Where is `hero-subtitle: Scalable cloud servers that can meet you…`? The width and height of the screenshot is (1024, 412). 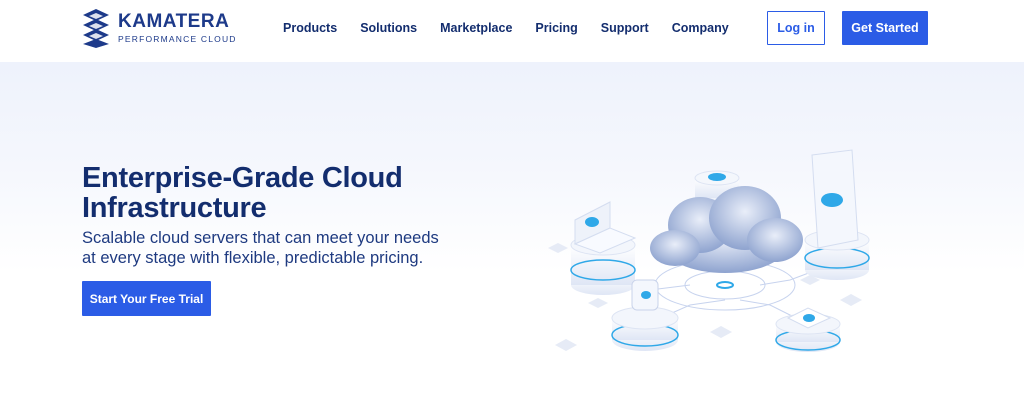
hero-subtitle: Scalable cloud servers that can meet you… is located at coordinates (260, 248).